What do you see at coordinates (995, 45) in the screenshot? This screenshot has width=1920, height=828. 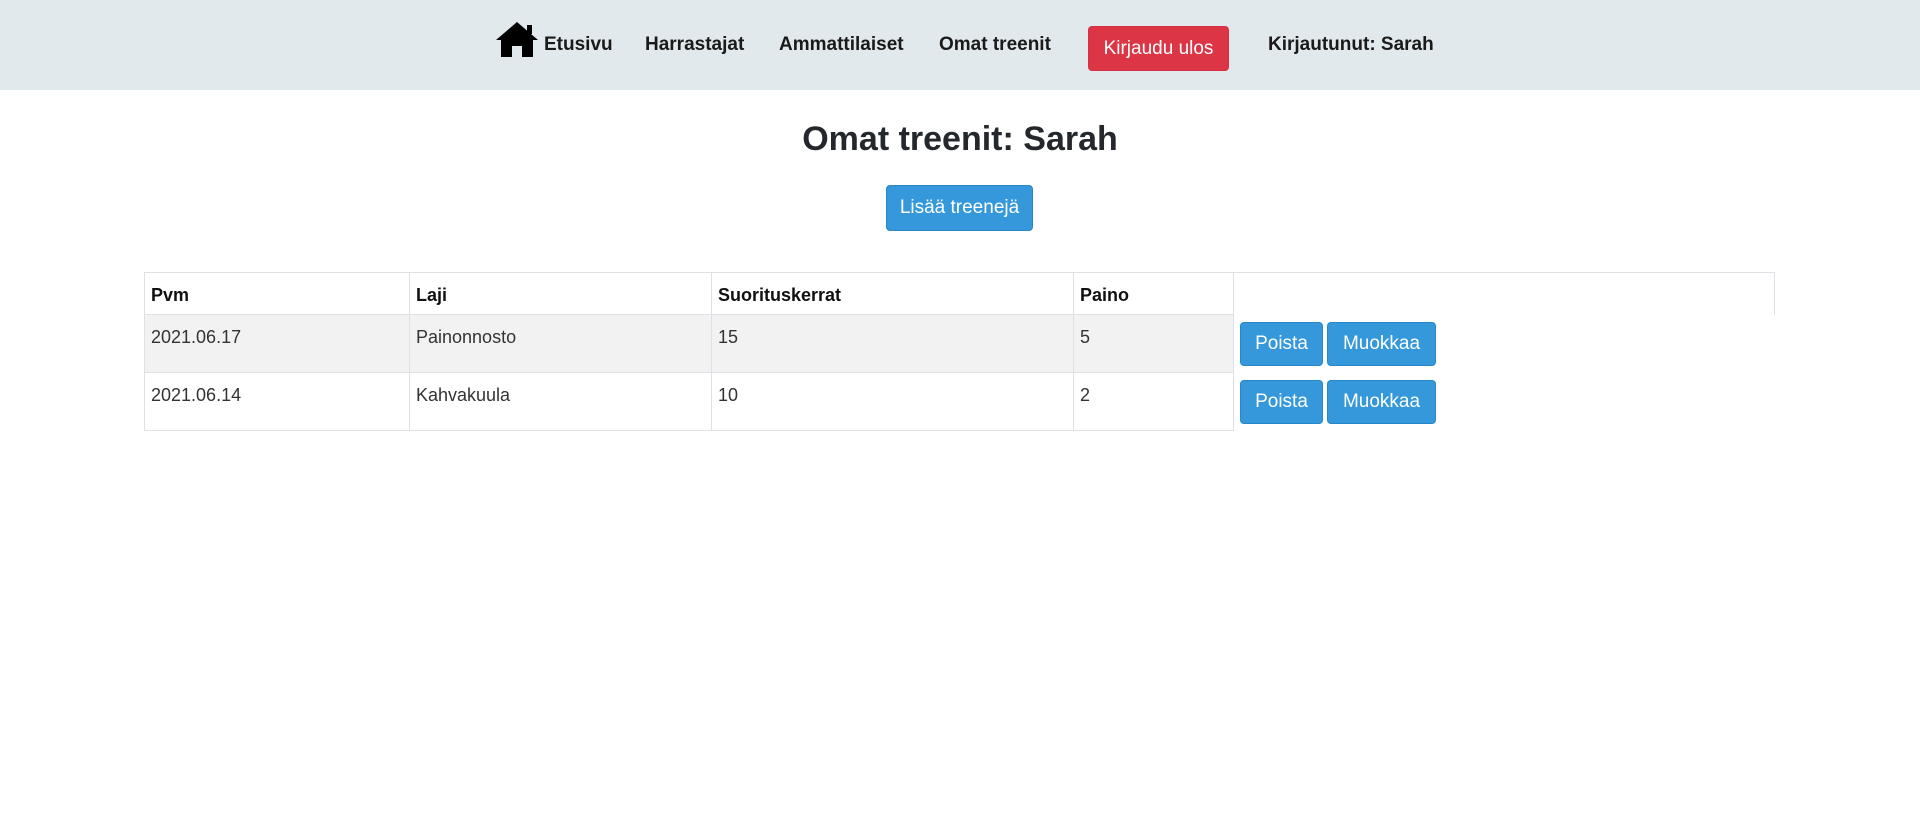 I see `nav-my-workouts-link: Omat treenit` at bounding box center [995, 45].